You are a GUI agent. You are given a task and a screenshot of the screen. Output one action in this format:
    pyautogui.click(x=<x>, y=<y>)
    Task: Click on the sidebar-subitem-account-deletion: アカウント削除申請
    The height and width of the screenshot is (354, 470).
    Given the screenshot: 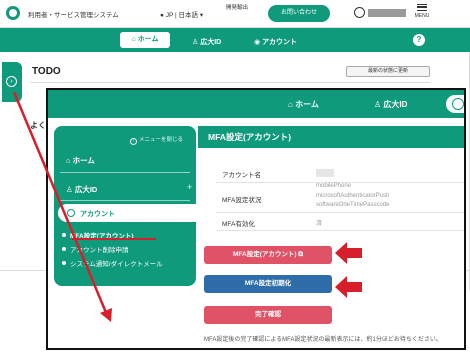 What is the action you would take?
    pyautogui.click(x=95, y=249)
    